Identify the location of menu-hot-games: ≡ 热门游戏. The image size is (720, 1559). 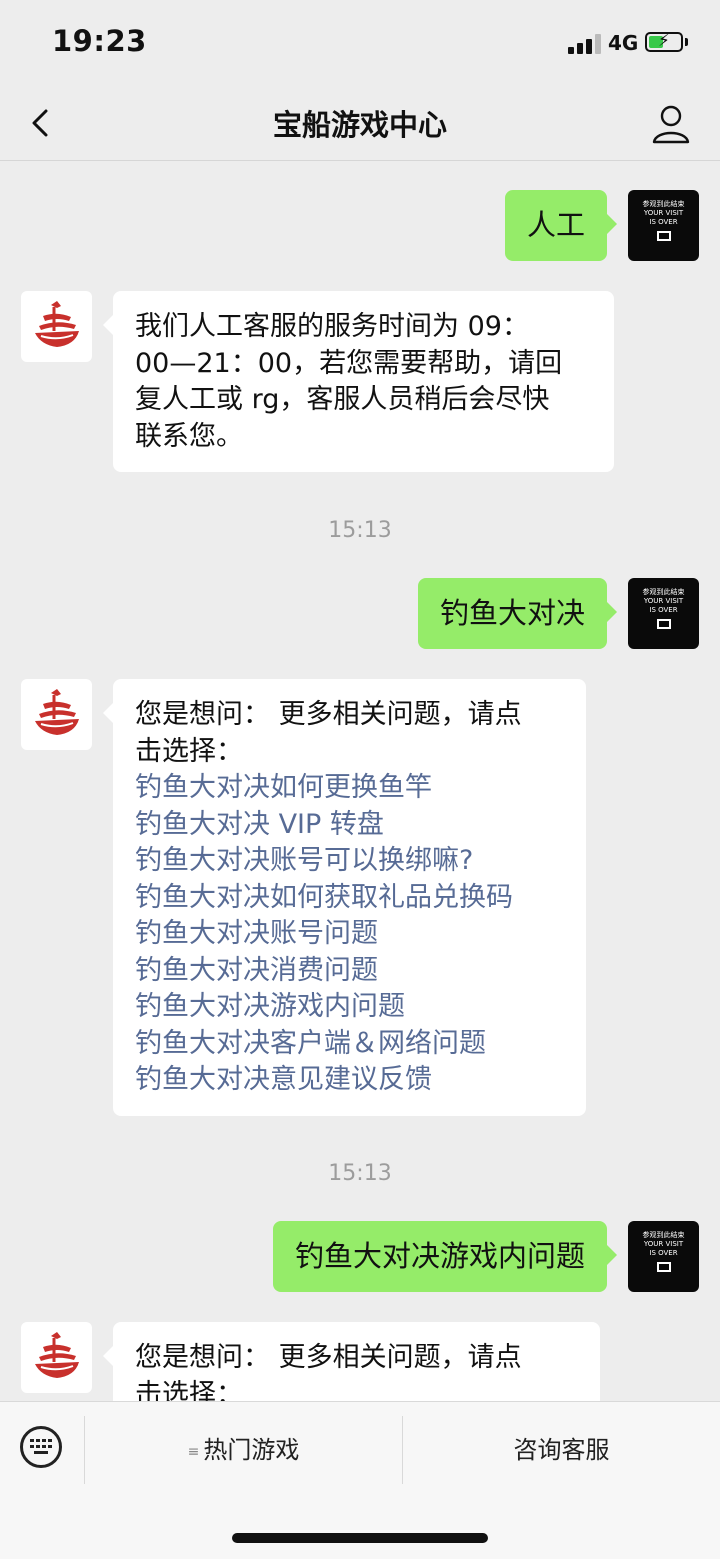
(243, 1450).